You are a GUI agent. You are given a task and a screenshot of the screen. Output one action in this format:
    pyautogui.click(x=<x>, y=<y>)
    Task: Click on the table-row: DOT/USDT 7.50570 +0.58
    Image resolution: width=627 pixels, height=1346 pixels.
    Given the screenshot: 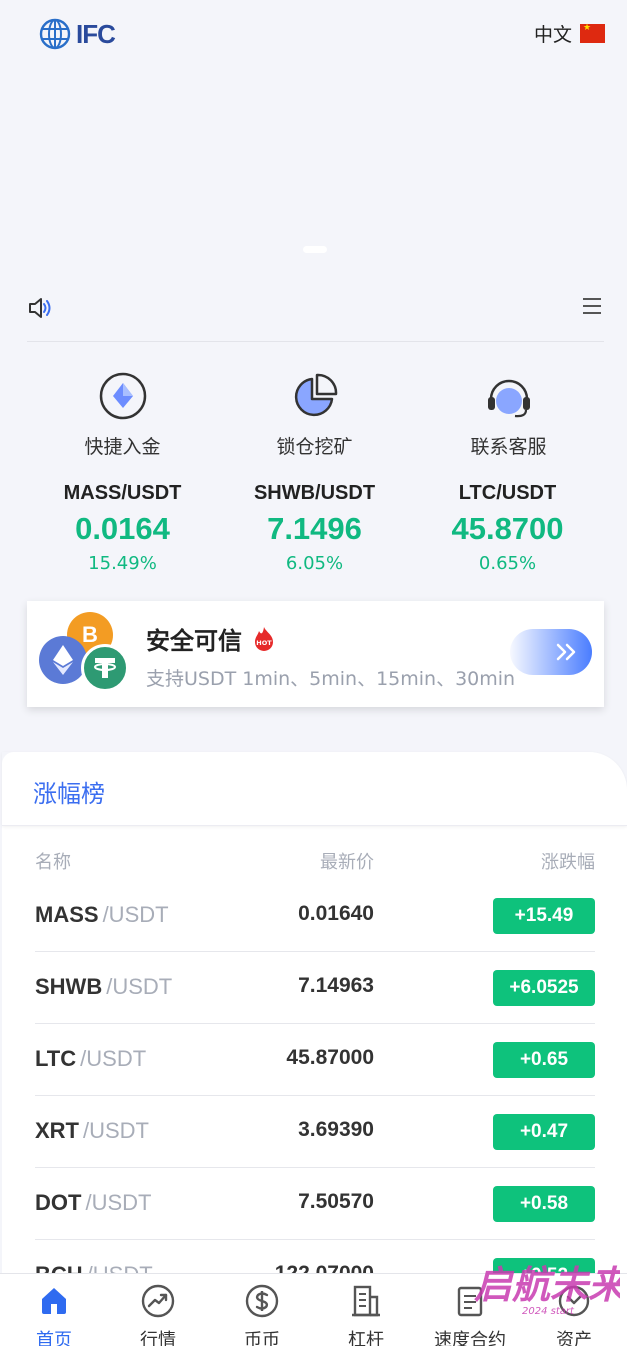 What is the action you would take?
    pyautogui.click(x=315, y=1204)
    